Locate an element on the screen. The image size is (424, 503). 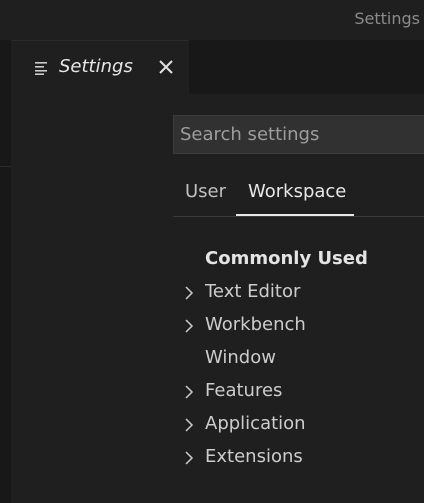
toc-item-label: Extensions is located at coordinates (254, 456).